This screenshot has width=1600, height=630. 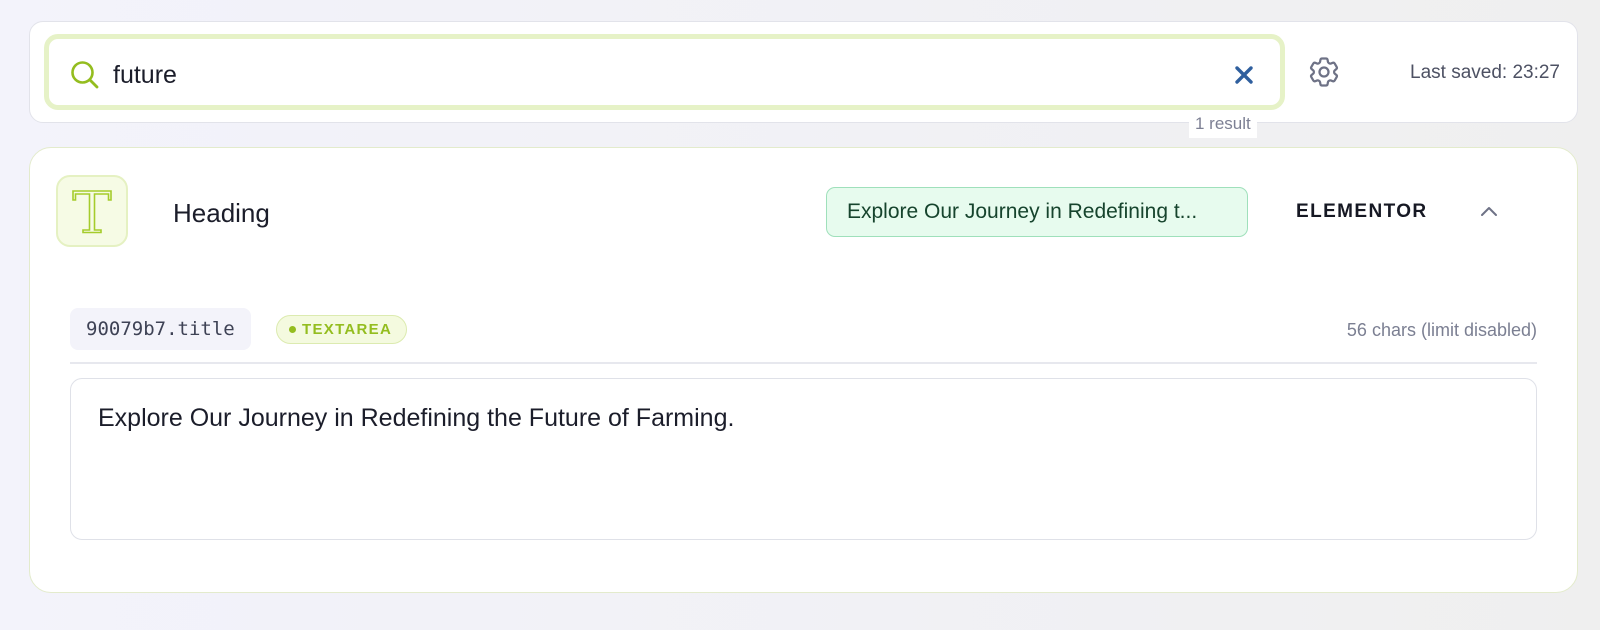 I want to click on char-count: 56 chars (limit disabled), so click(x=1441, y=330).